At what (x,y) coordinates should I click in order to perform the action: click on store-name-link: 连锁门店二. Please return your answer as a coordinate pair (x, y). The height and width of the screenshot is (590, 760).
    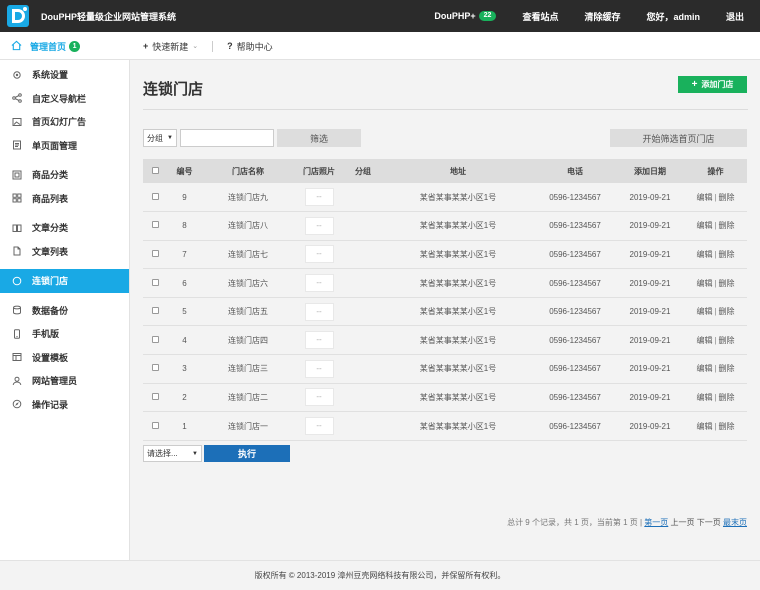
    Looking at the image, I should click on (248, 398).